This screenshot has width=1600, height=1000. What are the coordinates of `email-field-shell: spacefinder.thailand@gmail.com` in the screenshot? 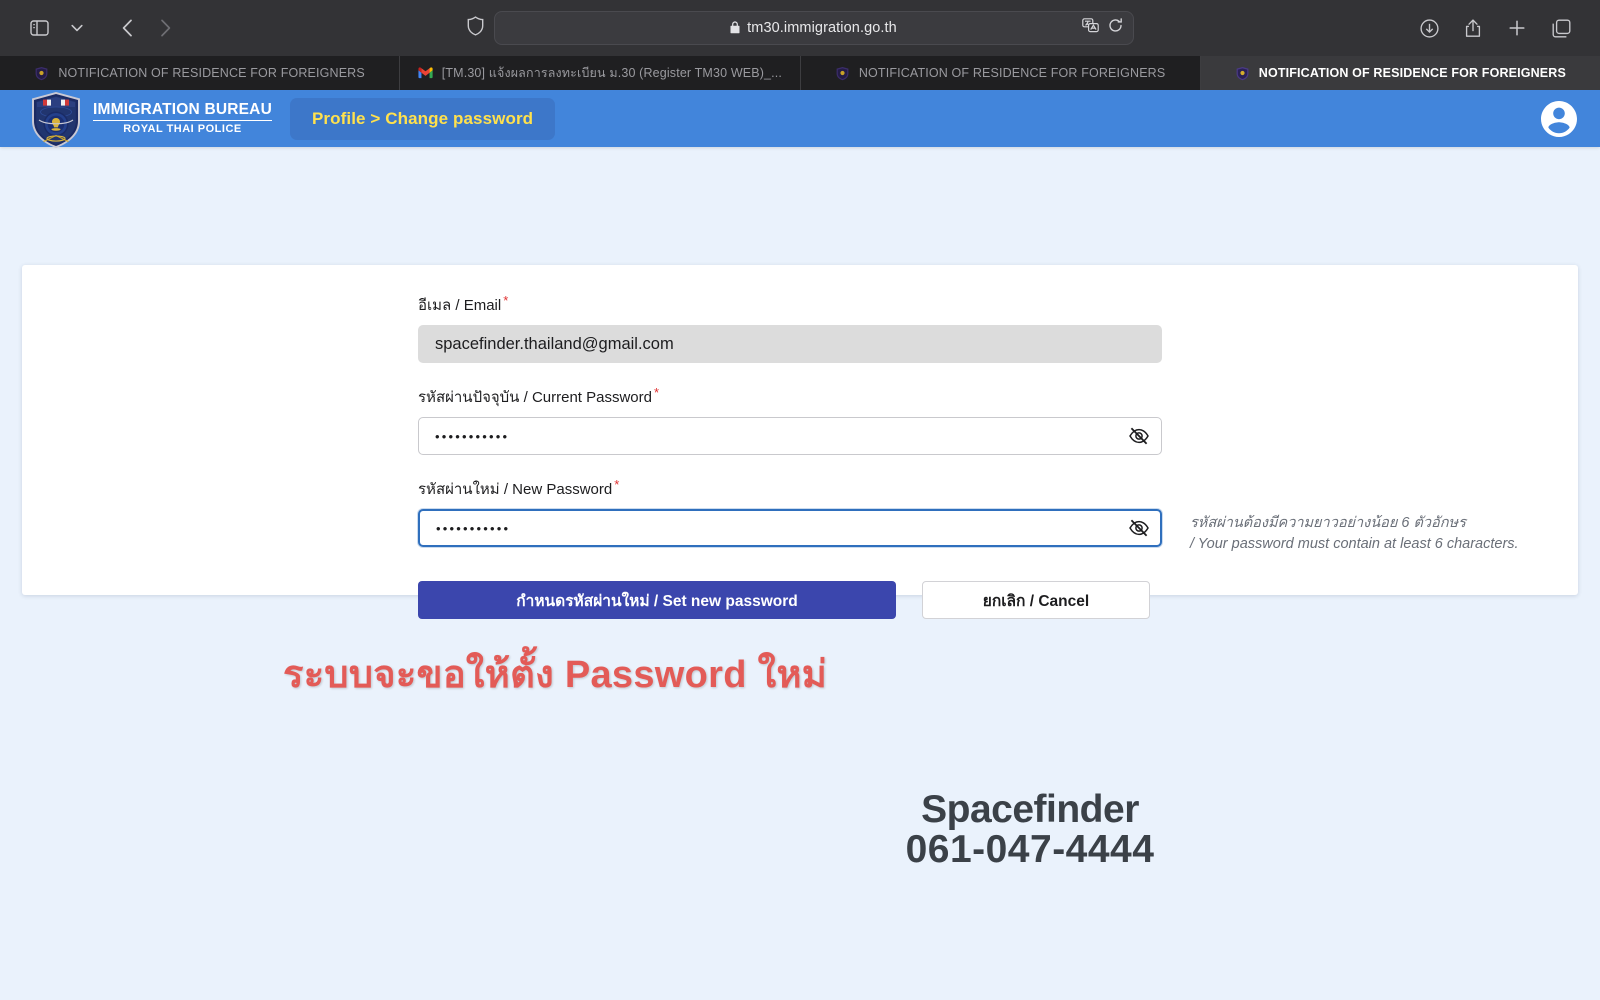 It's located at (790, 344).